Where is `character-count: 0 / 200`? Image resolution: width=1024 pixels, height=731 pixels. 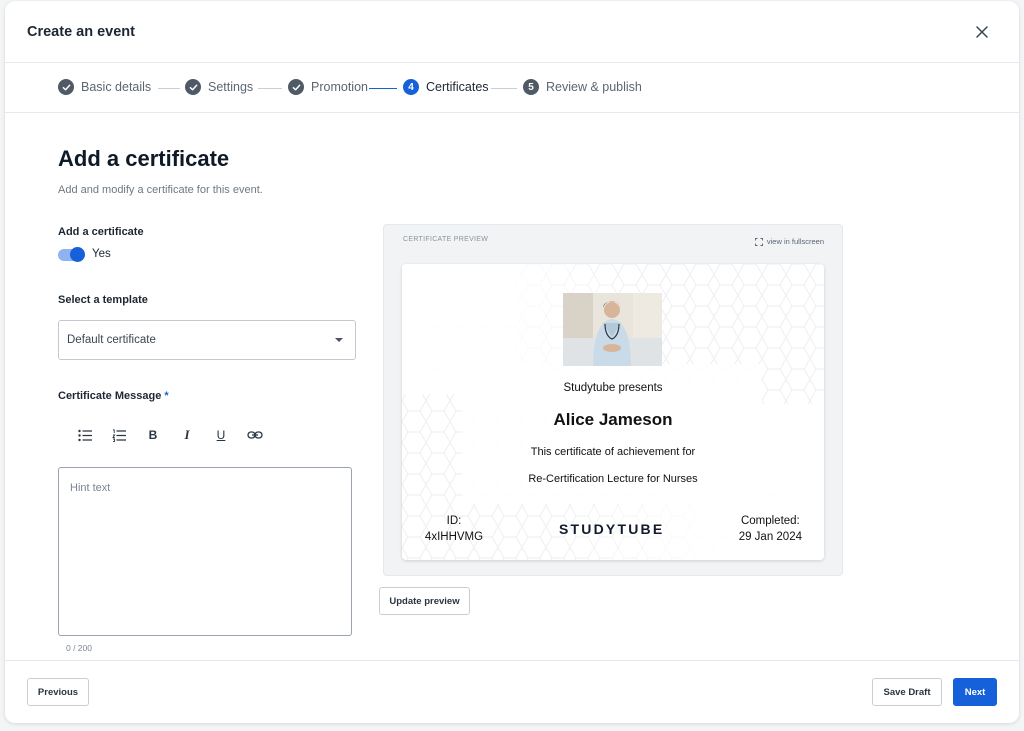 character-count: 0 / 200 is located at coordinates (79, 648).